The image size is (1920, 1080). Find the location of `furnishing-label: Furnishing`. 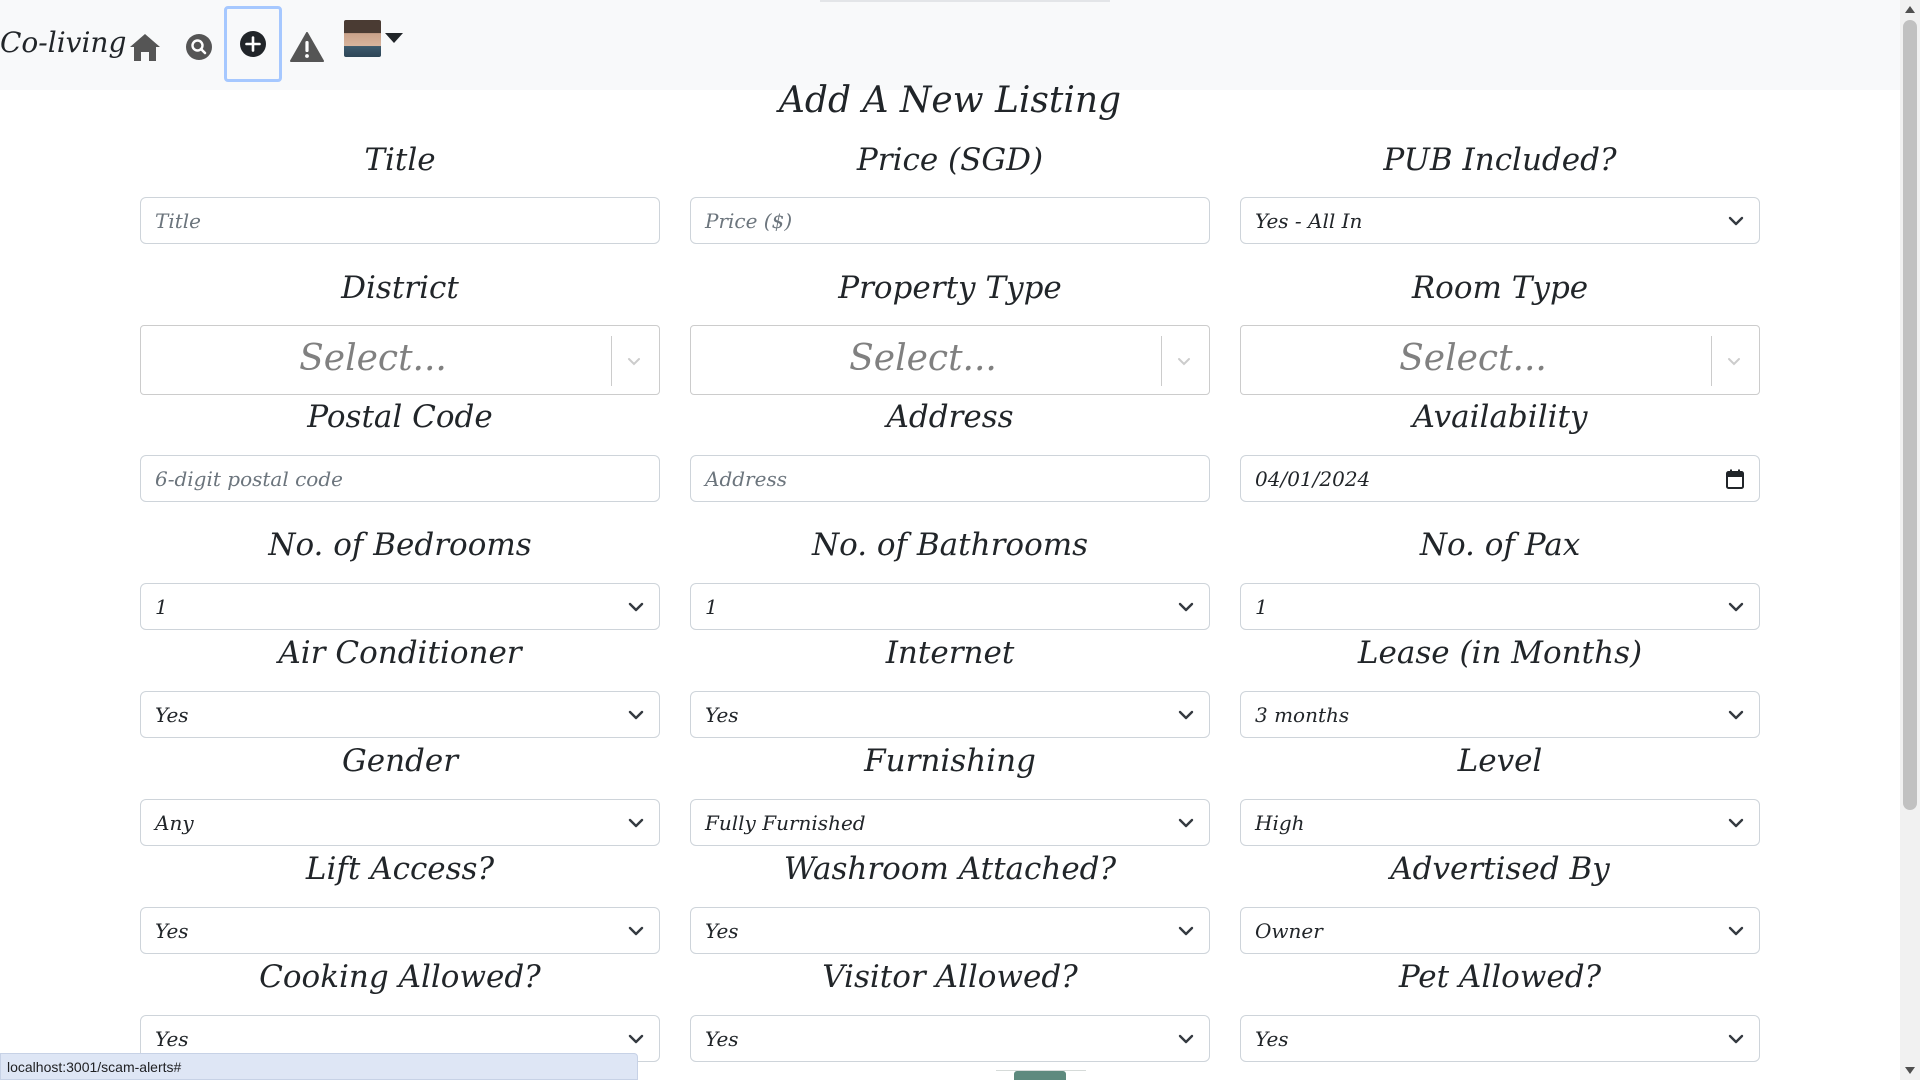

furnishing-label: Furnishing is located at coordinates (950, 761).